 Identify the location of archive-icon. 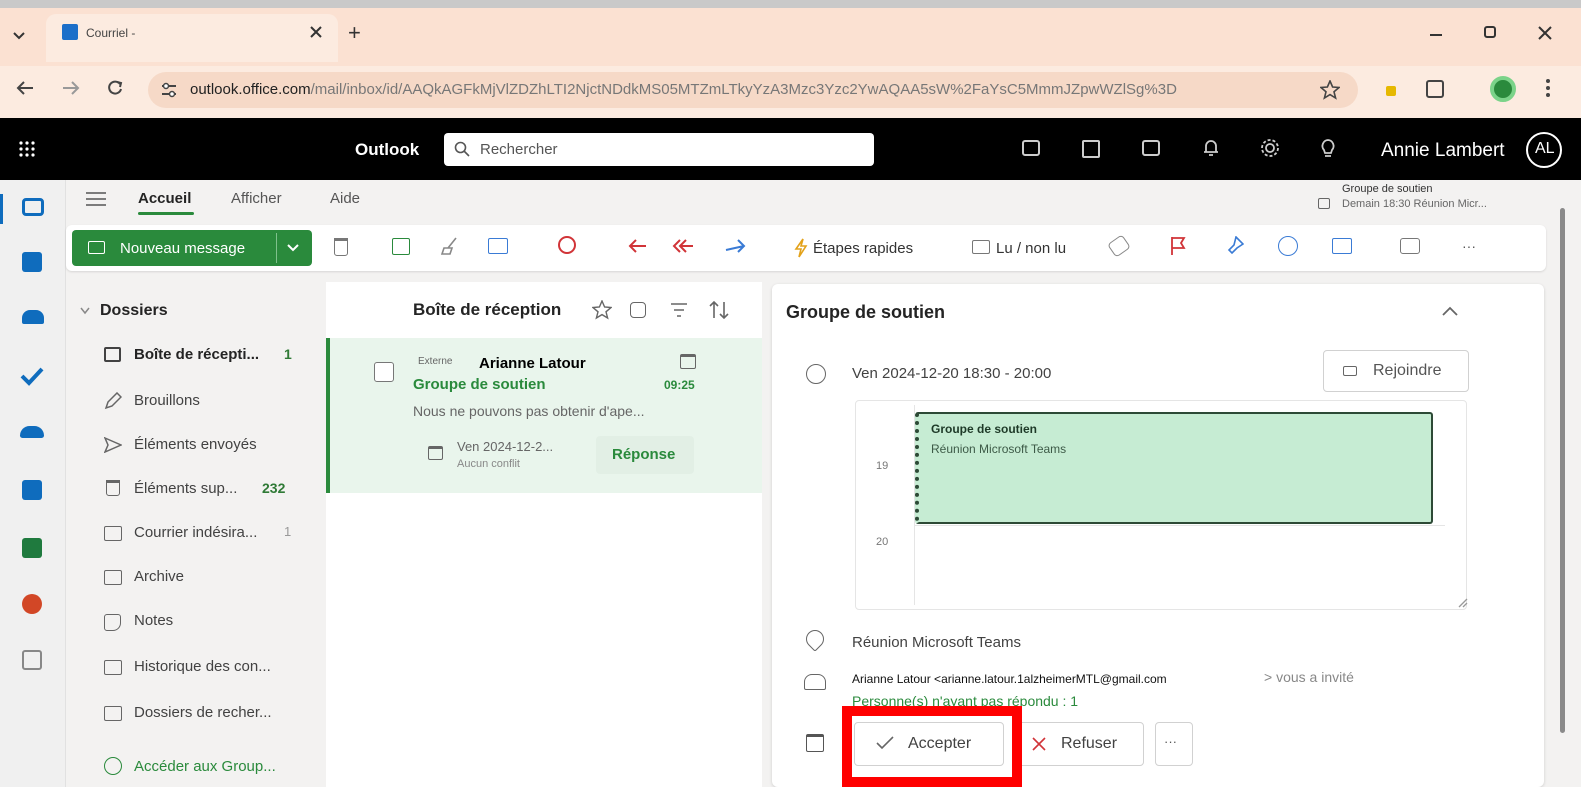
(401, 246).